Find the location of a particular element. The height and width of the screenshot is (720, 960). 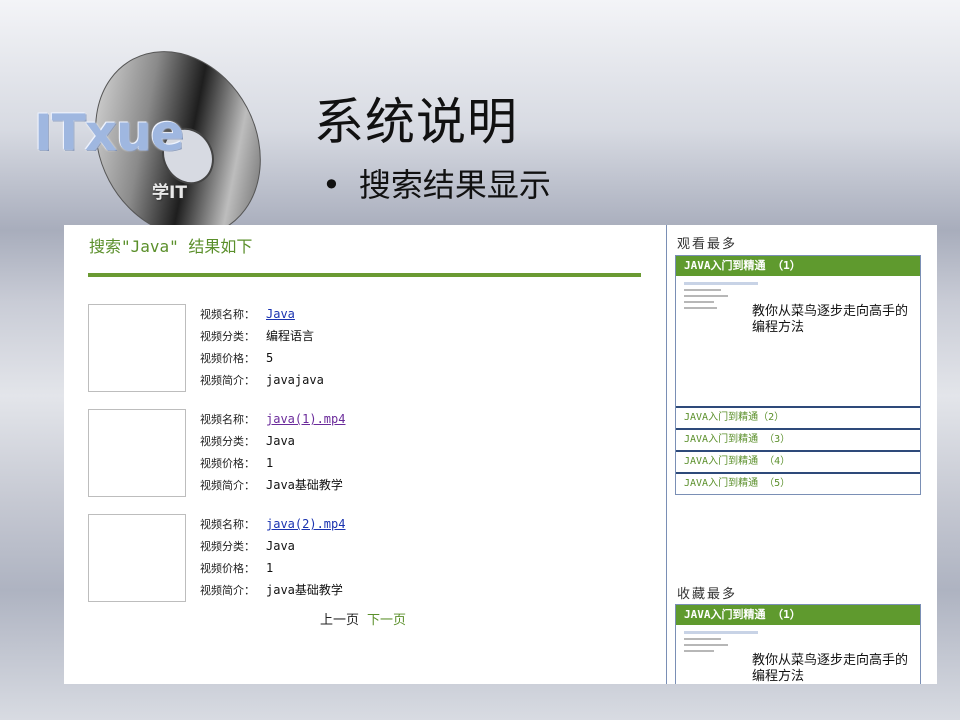

slide-bullet: • 搜索结果显示 is located at coordinates (436, 183).